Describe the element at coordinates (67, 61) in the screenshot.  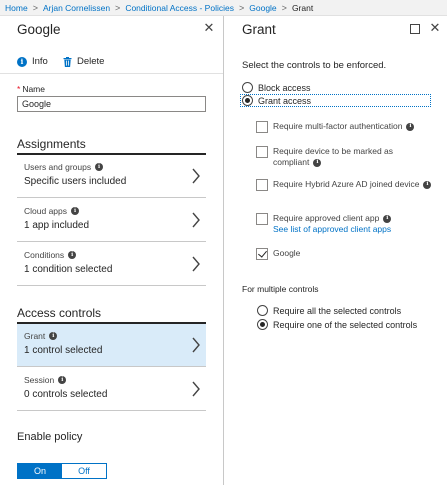
I see `trash-icon` at that location.